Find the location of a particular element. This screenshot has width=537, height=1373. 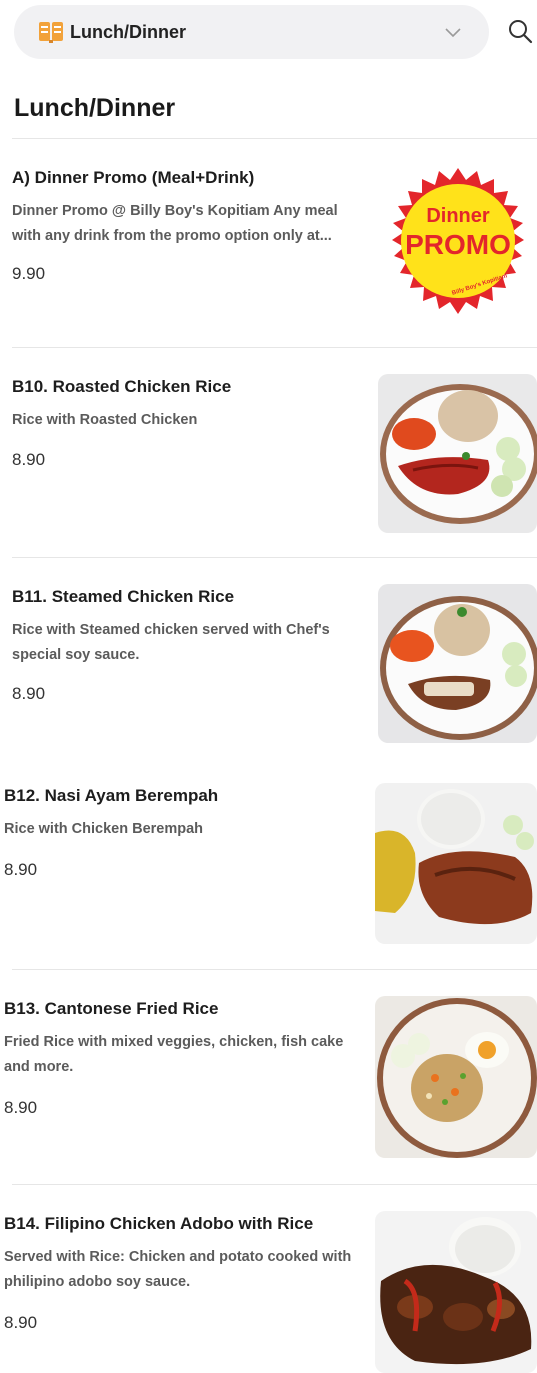

chevron-down-icon is located at coordinates (453, 33).